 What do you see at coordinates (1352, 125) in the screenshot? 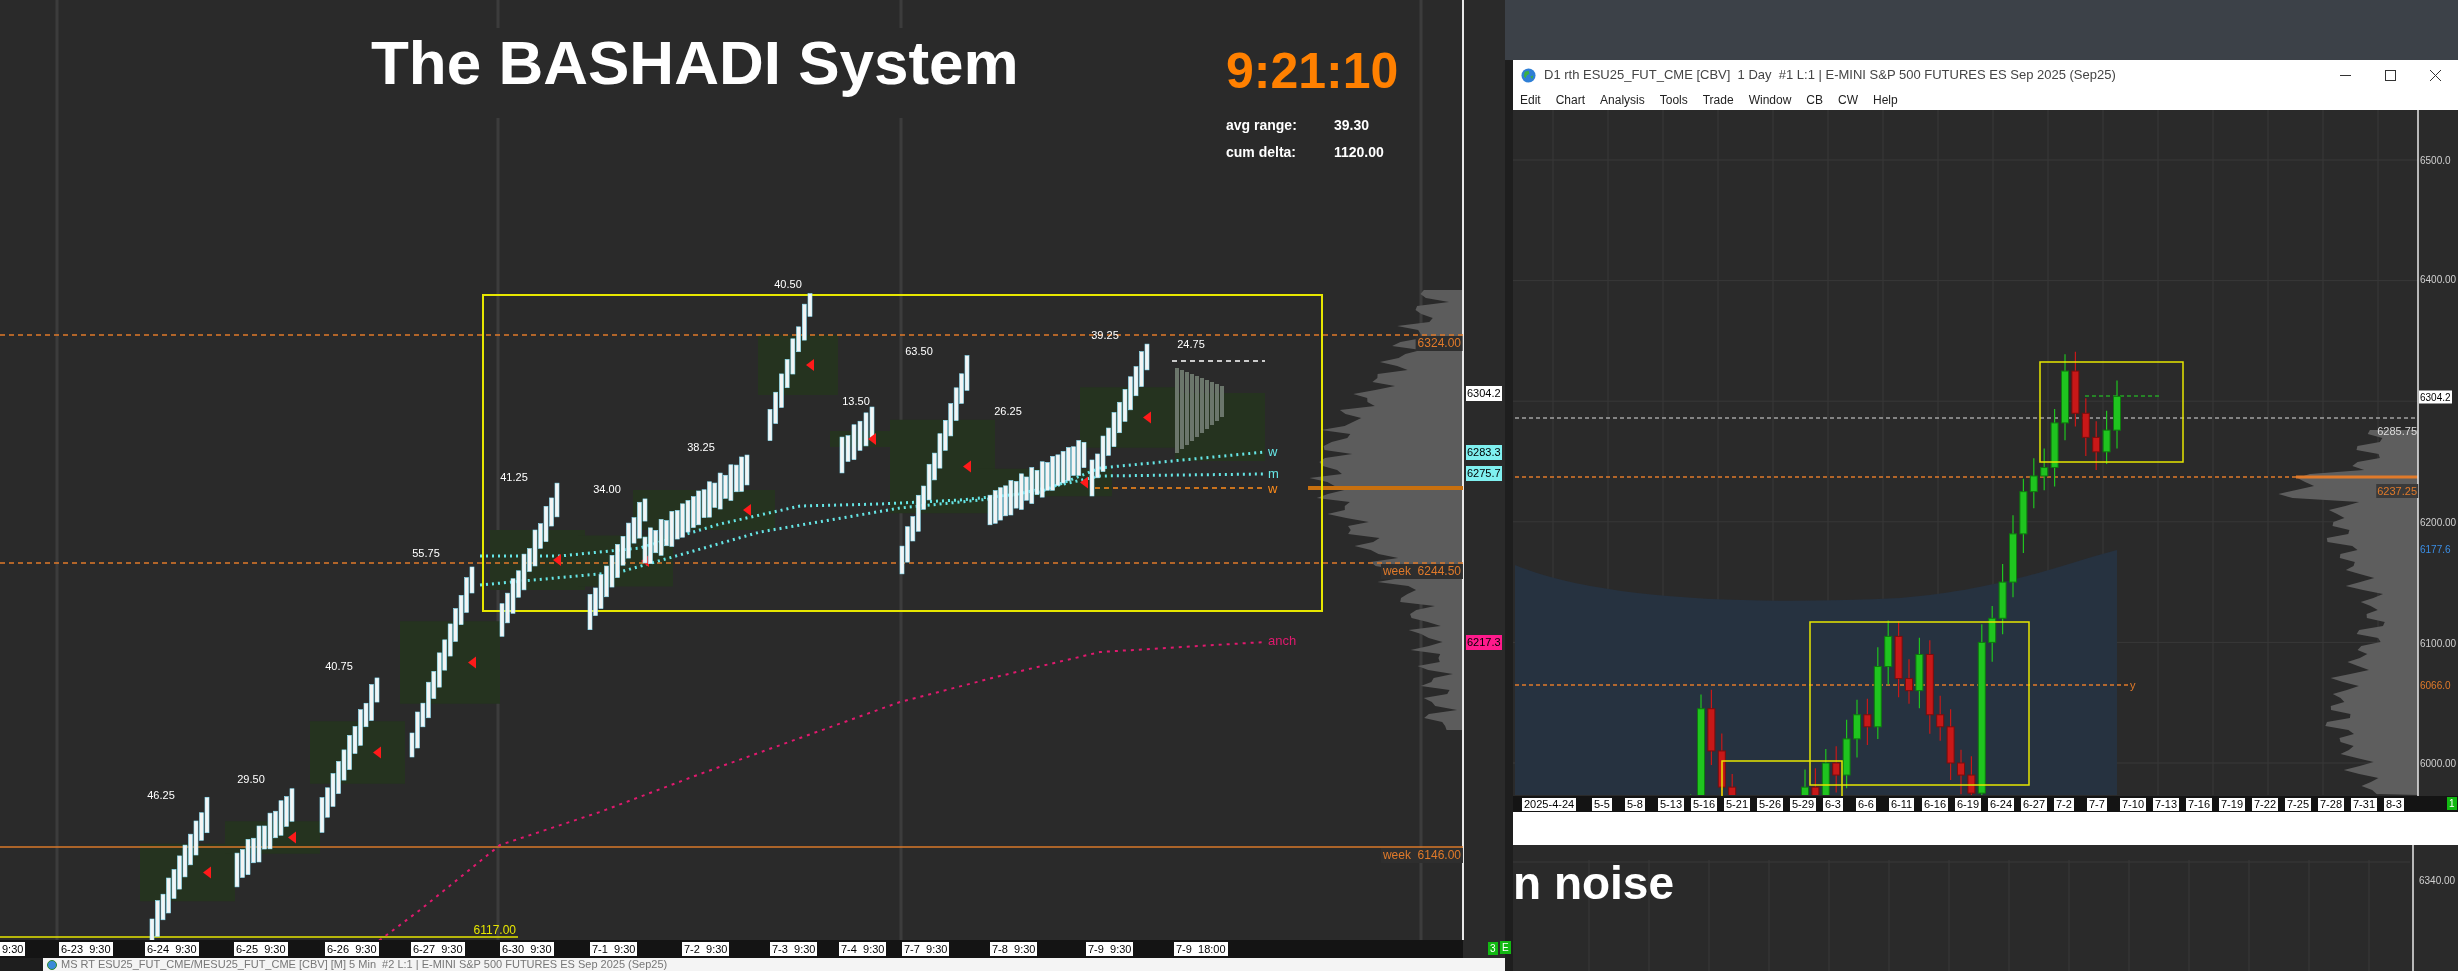
I see `stat-value: 39.30` at bounding box center [1352, 125].